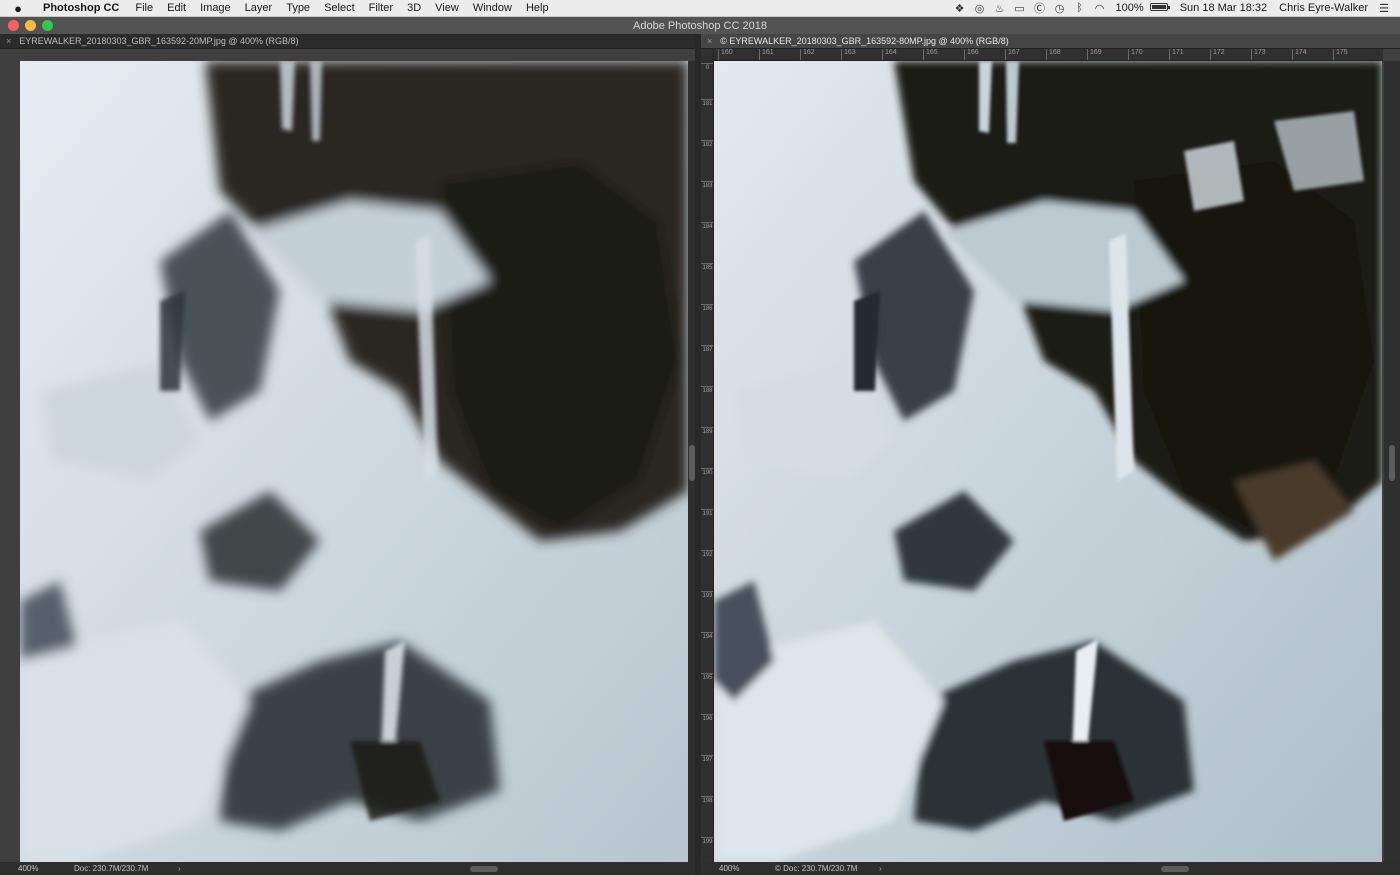 The image size is (1400, 875). Describe the element at coordinates (1080, 8) in the screenshot. I see `bluetooth-icon: ᛒ` at that location.